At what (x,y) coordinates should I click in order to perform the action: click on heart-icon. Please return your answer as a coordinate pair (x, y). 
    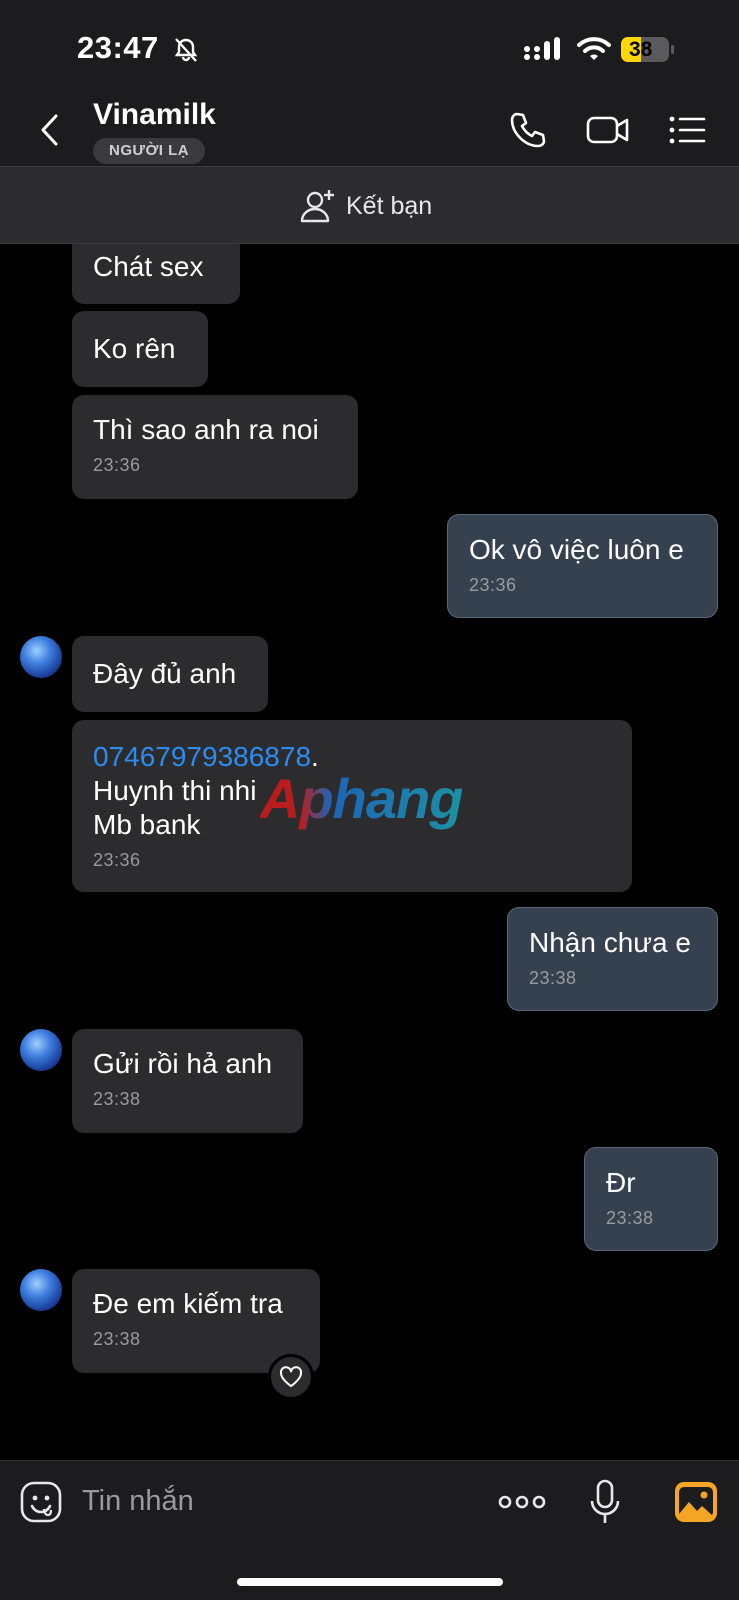
    Looking at the image, I should click on (291, 1376).